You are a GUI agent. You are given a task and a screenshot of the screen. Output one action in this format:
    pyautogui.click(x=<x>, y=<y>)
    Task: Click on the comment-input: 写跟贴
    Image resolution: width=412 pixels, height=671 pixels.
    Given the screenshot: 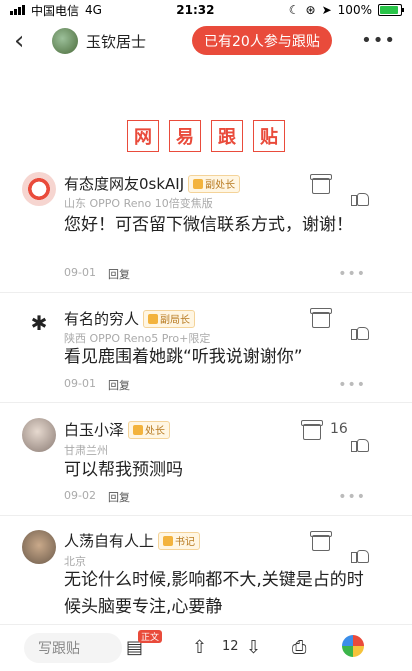 What is the action you would take?
    pyautogui.click(x=73, y=648)
    